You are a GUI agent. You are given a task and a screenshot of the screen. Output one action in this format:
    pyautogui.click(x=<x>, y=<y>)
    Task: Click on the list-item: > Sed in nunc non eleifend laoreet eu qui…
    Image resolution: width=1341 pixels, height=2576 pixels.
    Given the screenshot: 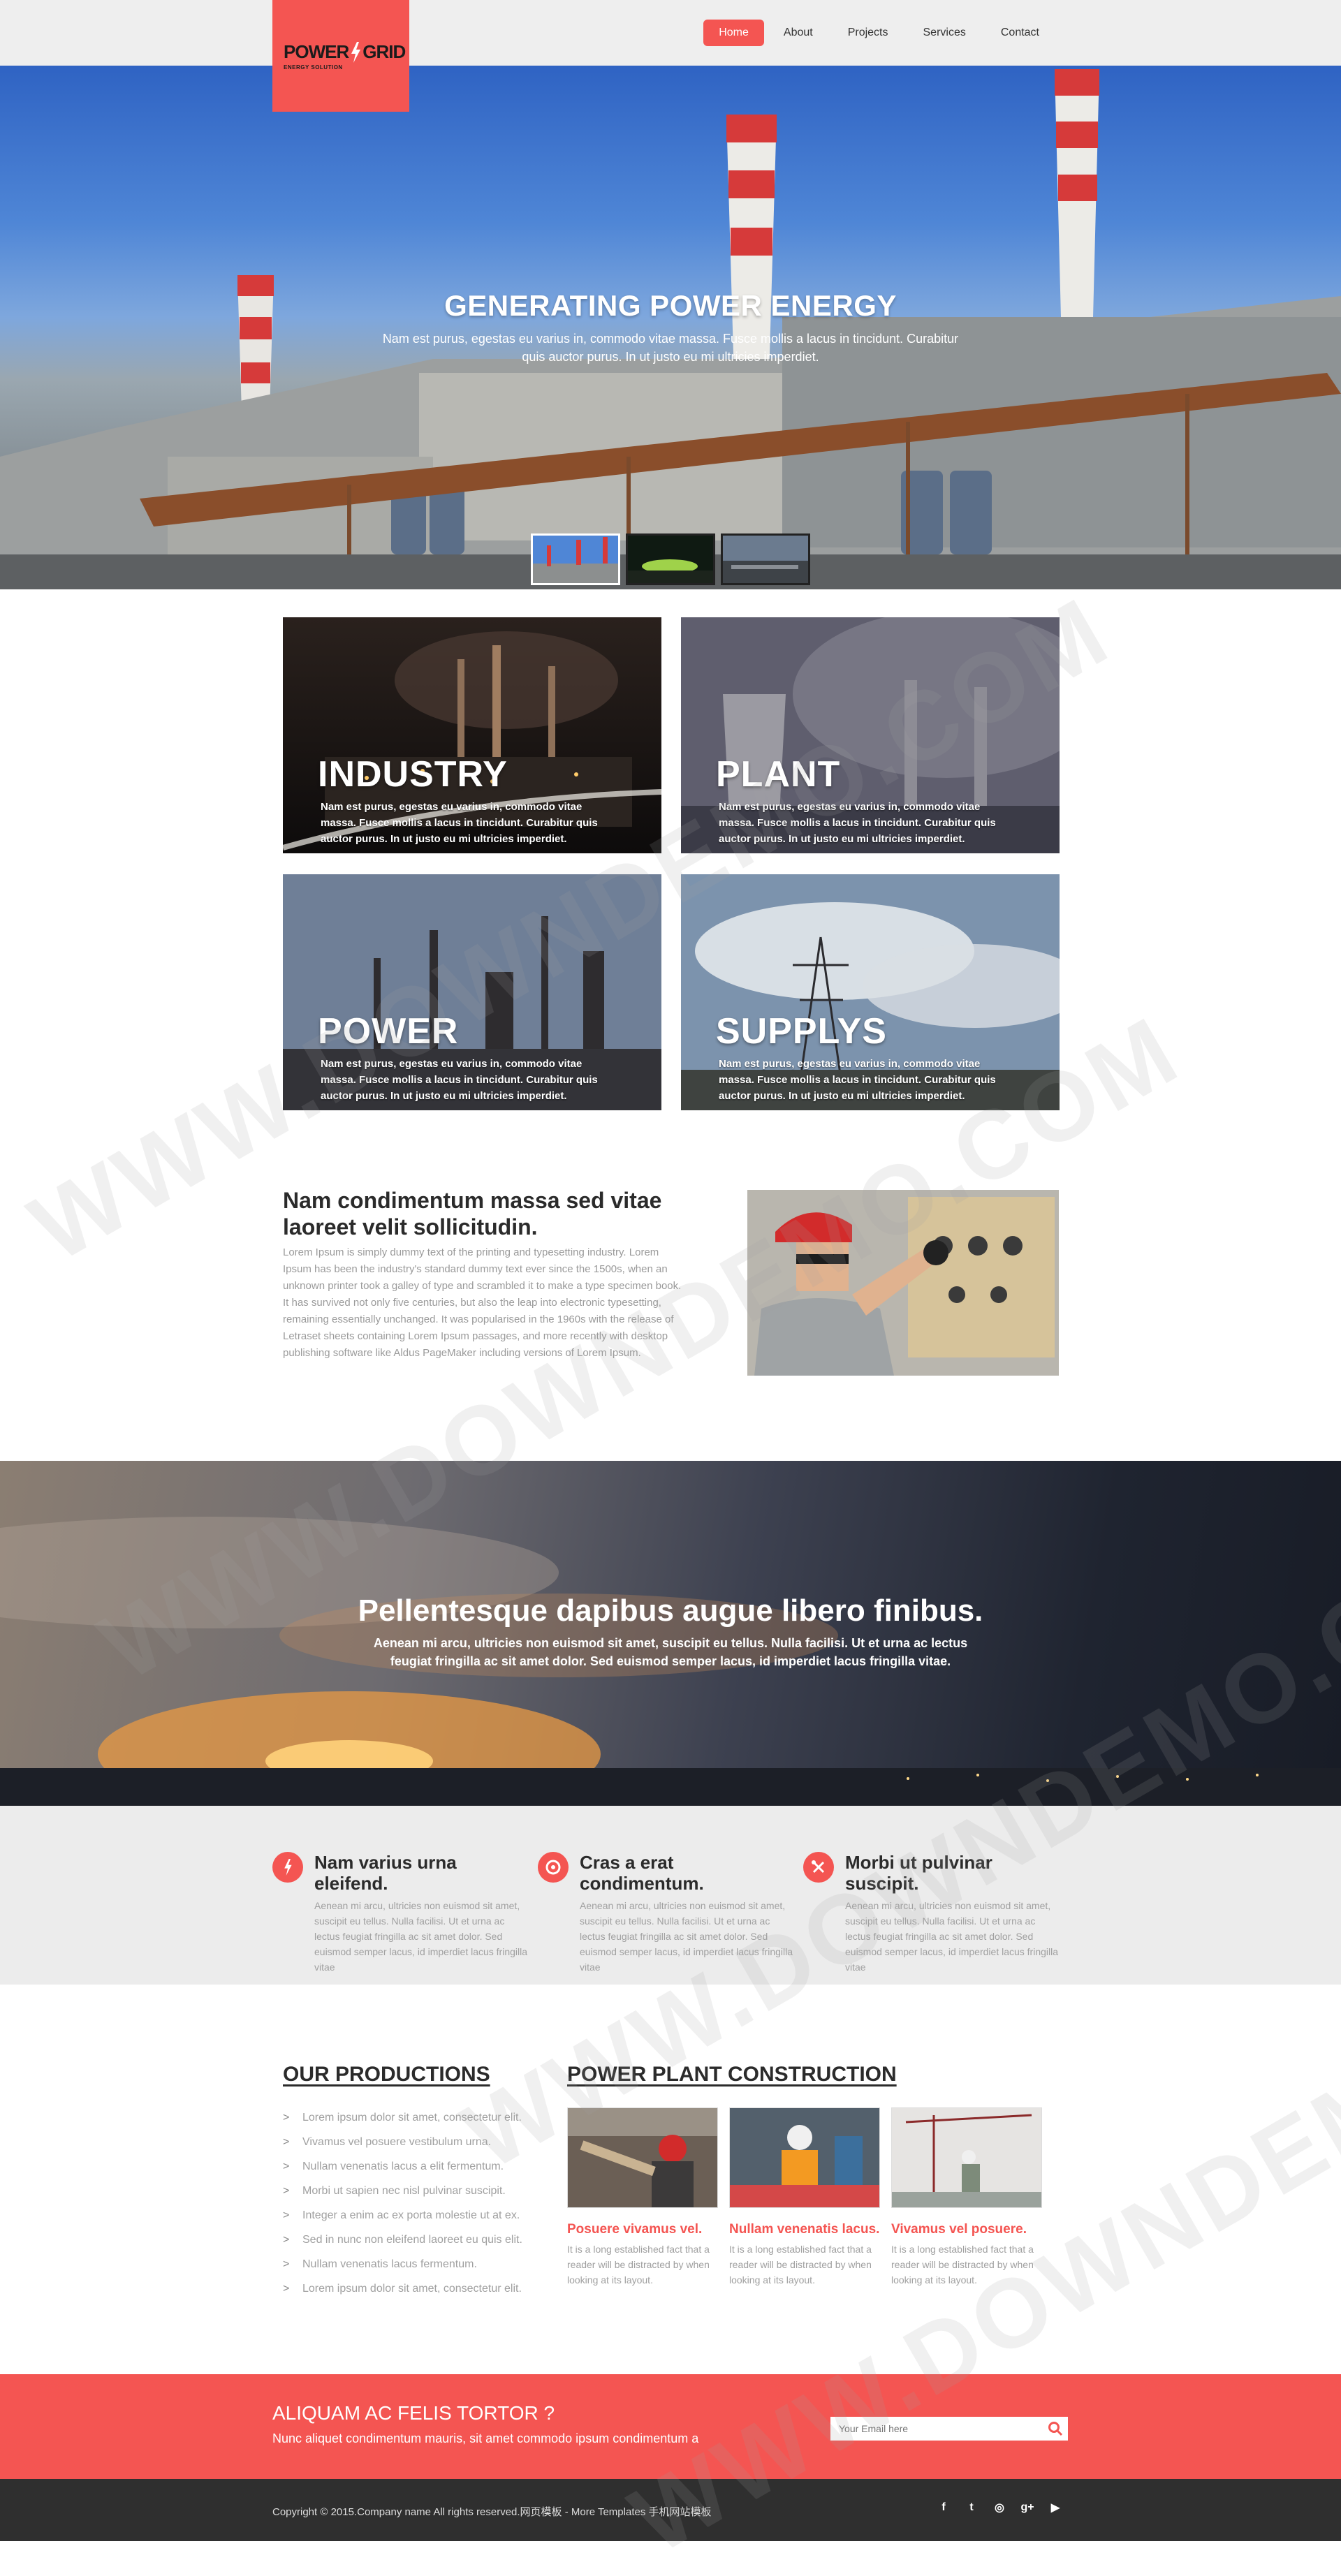 What is the action you would take?
    pyautogui.click(x=409, y=2244)
    